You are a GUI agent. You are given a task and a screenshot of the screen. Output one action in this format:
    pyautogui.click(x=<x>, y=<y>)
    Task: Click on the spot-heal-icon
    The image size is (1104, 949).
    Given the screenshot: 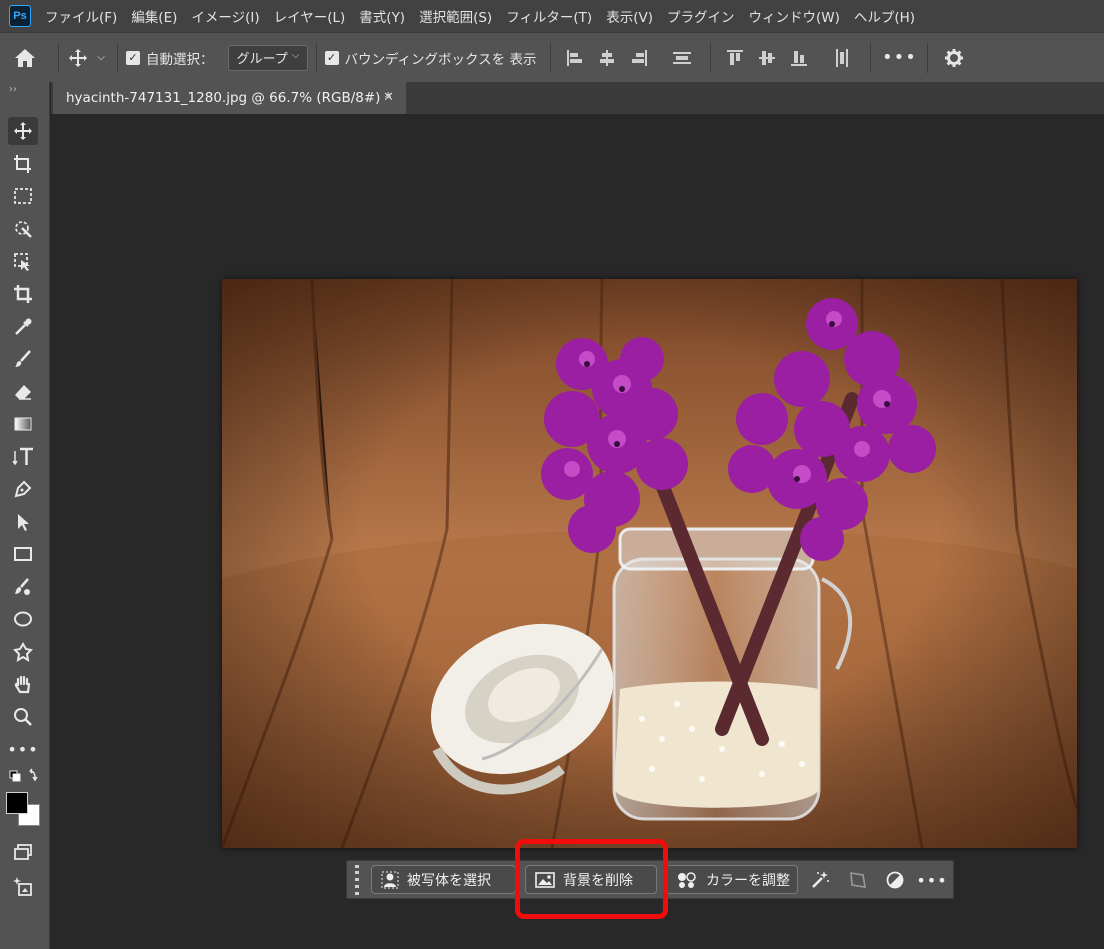 What is the action you would take?
    pyautogui.click(x=23, y=587)
    